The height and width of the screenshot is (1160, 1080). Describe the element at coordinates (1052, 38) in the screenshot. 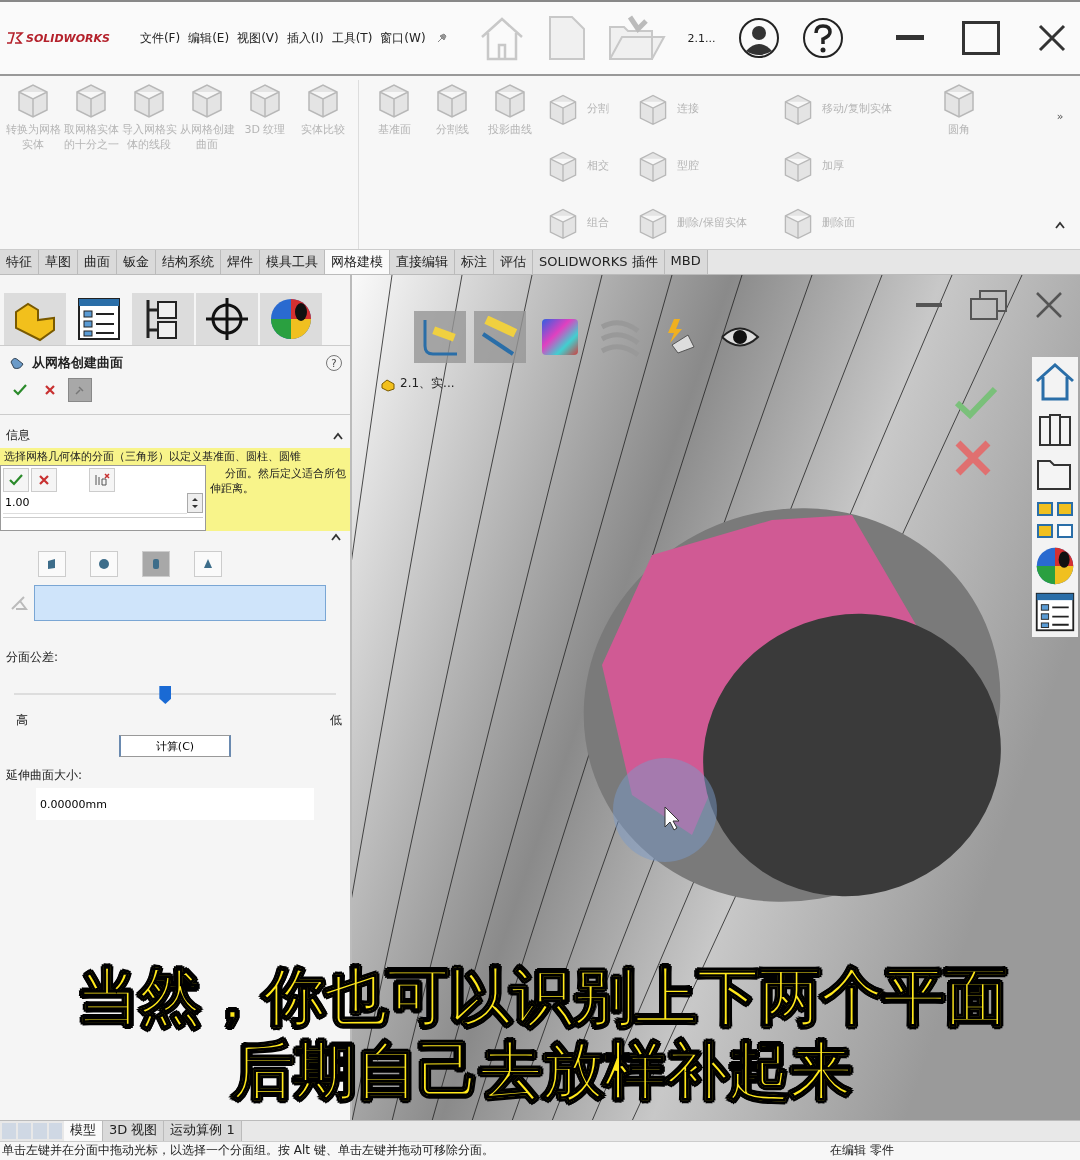

I see `close-icon` at that location.